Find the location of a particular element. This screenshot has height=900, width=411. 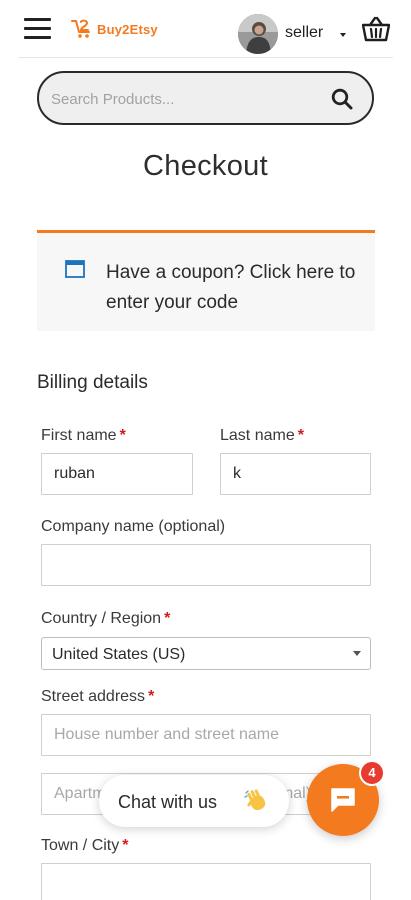

company-label: Company name (optional) is located at coordinates (133, 526).